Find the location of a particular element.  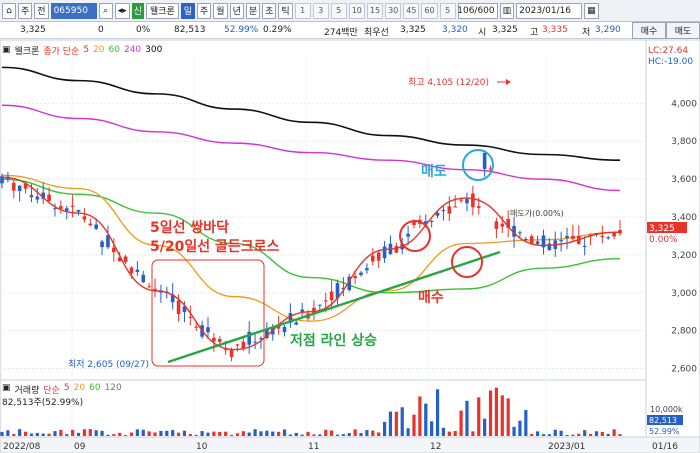

y-tick-label: 3,000 is located at coordinates (684, 294).